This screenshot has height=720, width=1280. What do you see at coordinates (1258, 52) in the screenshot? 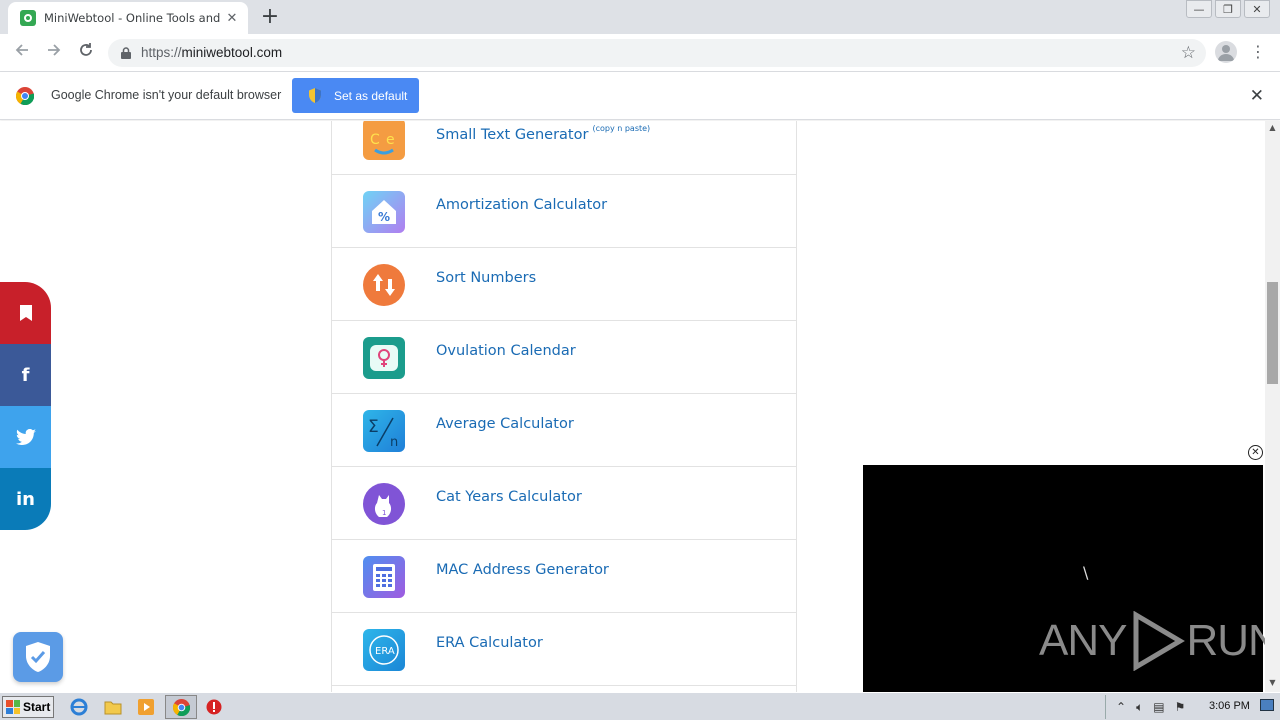
I see `menu-dots-icon: ⋮` at bounding box center [1258, 52].